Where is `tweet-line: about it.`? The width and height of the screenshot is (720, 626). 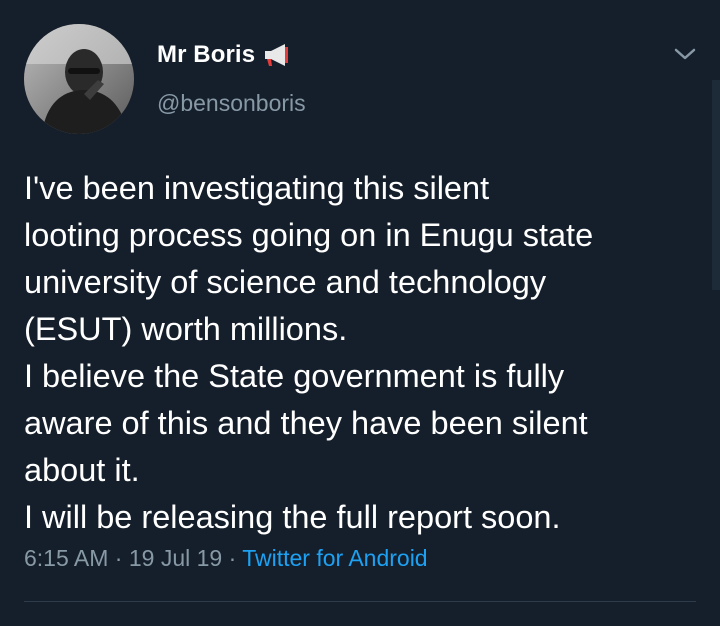
tweet-line: about it. is located at coordinates (82, 470).